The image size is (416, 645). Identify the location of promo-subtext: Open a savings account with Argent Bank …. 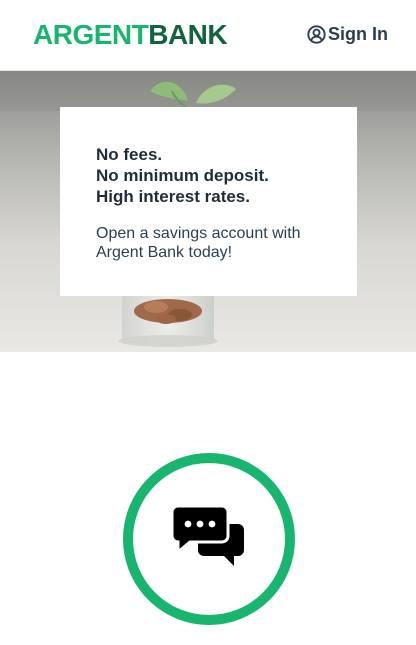
(198, 243).